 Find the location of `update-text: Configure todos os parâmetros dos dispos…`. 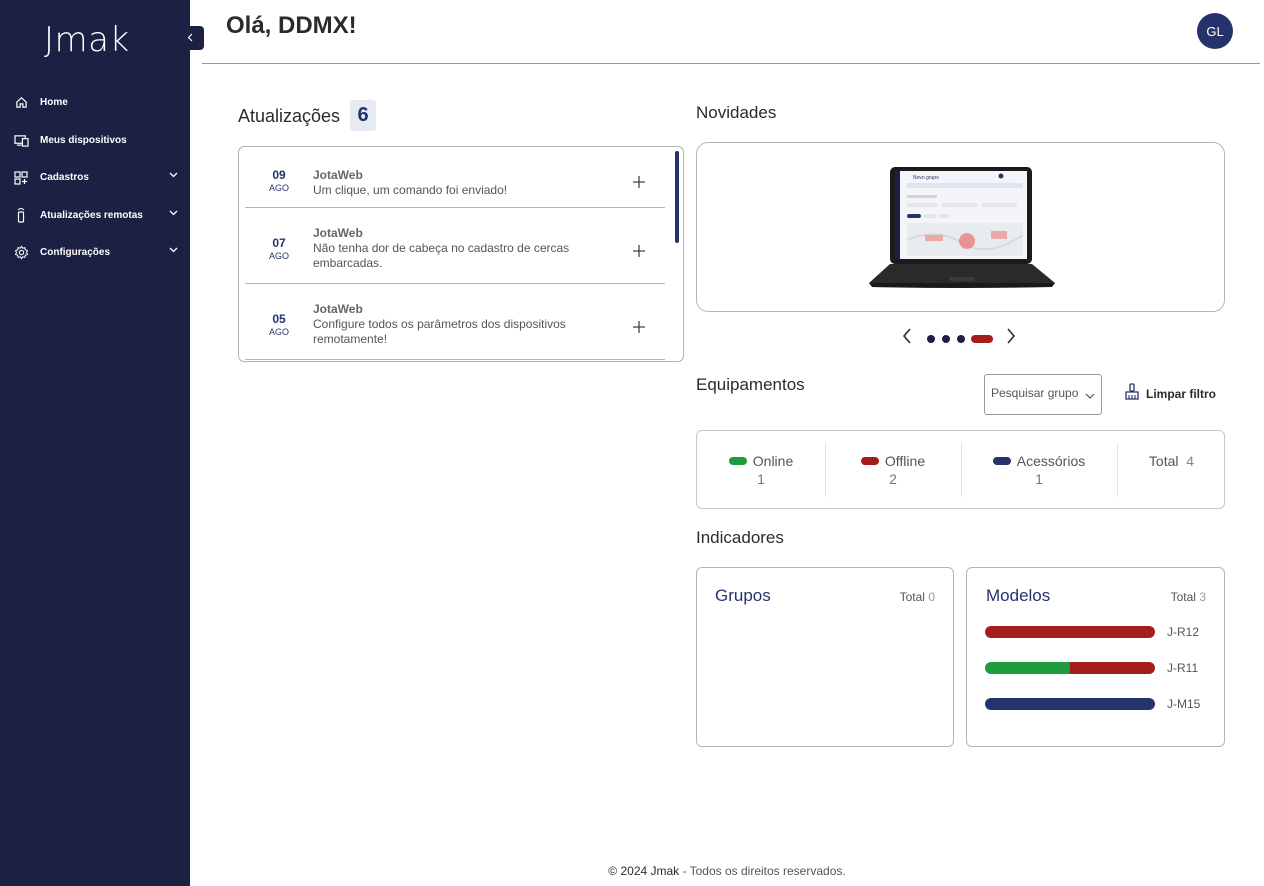

update-text: Configure todos os parâmetros dos dispos… is located at coordinates (439, 331).